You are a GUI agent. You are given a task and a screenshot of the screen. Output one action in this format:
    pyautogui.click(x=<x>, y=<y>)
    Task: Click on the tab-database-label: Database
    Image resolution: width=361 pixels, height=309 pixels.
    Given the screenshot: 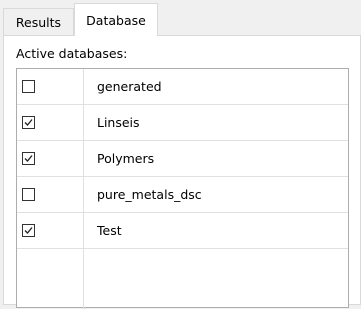 What is the action you would take?
    pyautogui.click(x=116, y=20)
    